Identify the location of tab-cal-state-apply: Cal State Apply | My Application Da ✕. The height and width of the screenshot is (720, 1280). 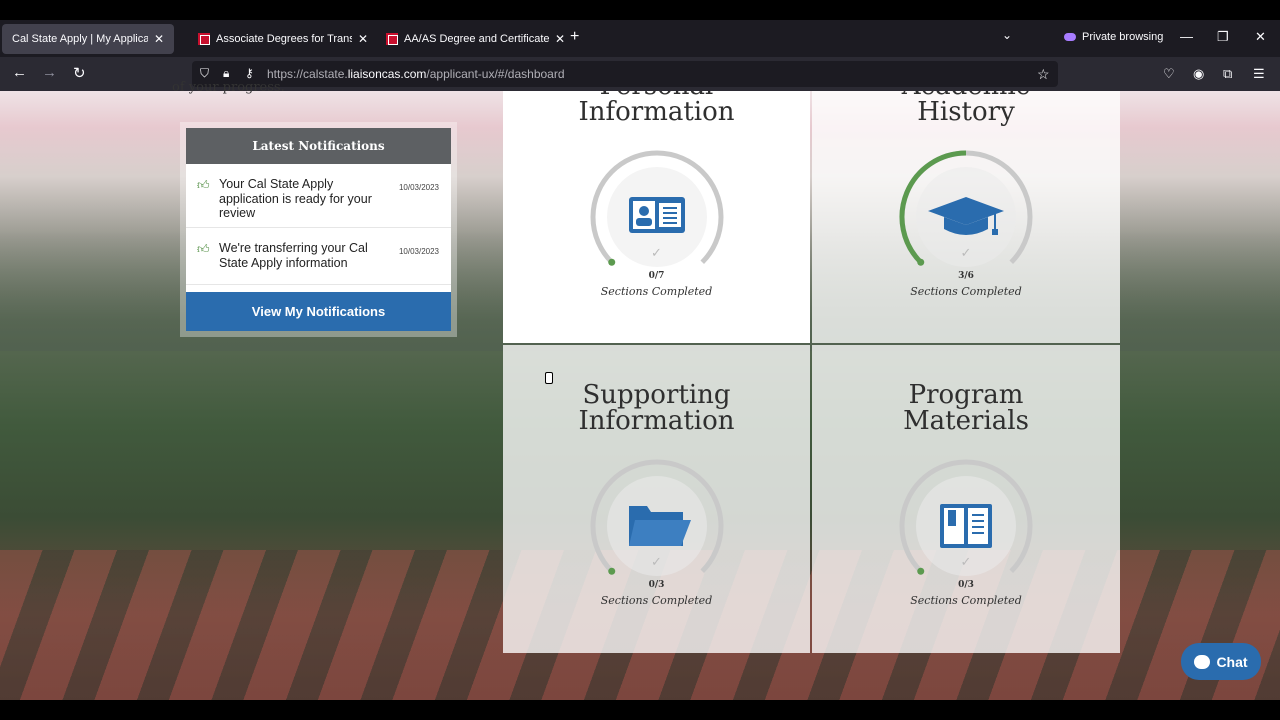
(88, 39).